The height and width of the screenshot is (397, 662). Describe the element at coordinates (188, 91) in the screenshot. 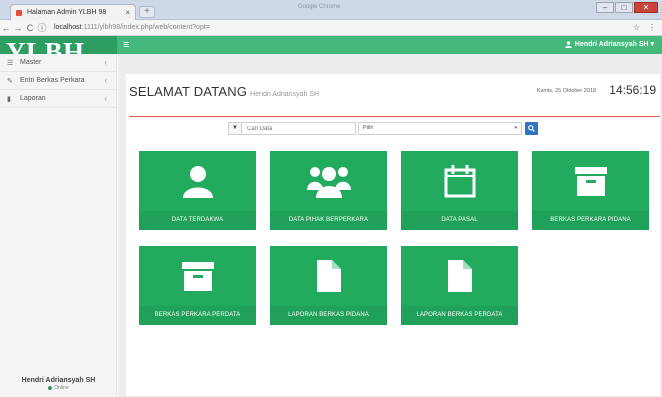

I see `page-title: SELAMAT DATANG` at that location.